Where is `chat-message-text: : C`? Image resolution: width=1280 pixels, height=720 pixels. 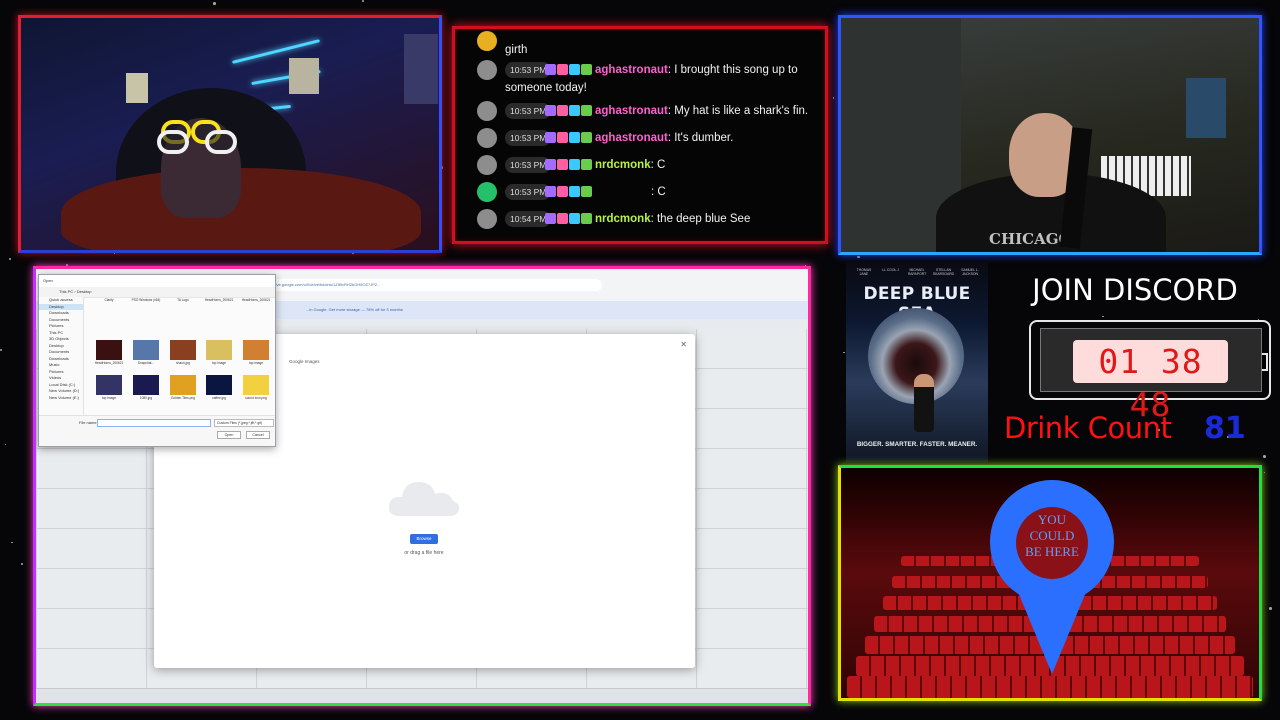
chat-message-text: : C is located at coordinates (658, 165).